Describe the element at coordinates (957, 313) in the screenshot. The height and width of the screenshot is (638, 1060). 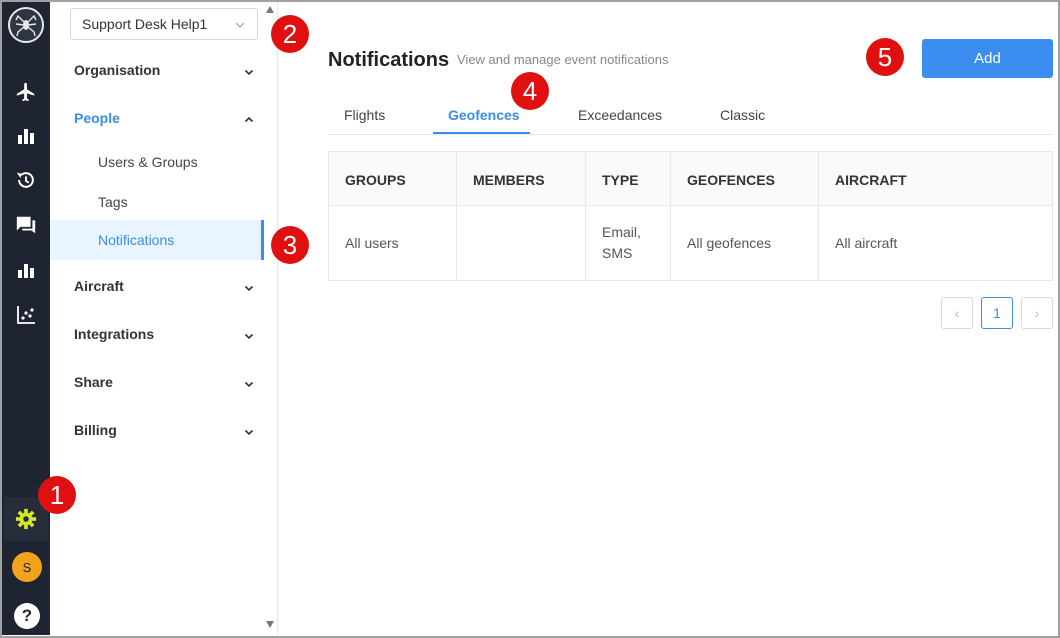
I see `pagination-prev-button: ‹` at that location.